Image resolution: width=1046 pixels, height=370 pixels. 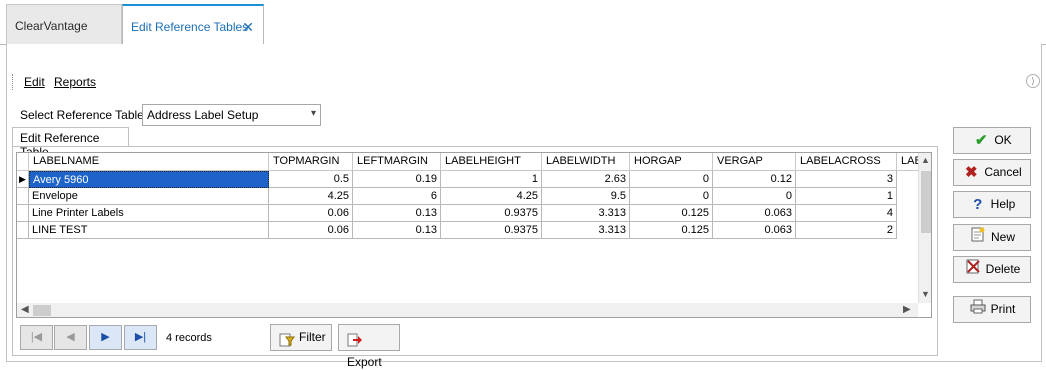 I want to click on table-cell: 3, so click(x=846, y=179).